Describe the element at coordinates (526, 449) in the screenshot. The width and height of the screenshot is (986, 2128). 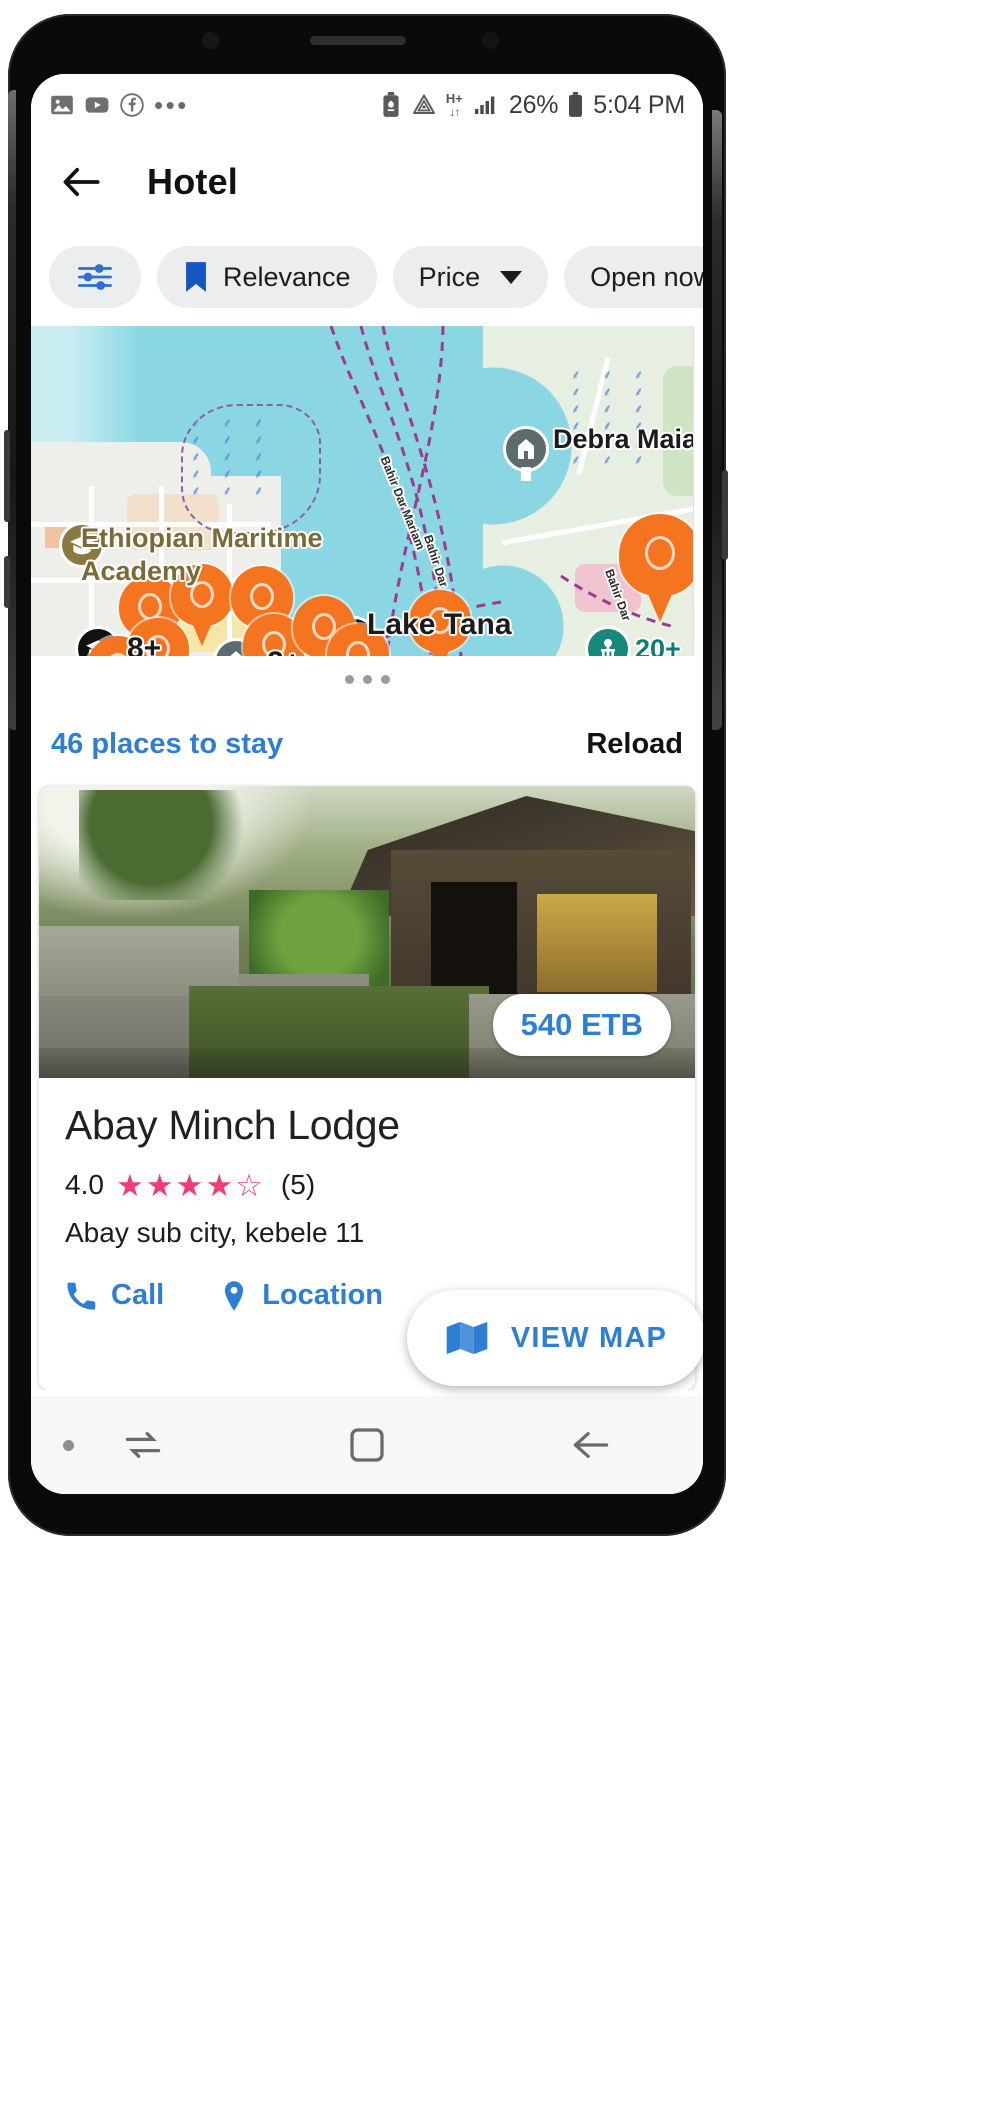
I see `church-icon` at that location.